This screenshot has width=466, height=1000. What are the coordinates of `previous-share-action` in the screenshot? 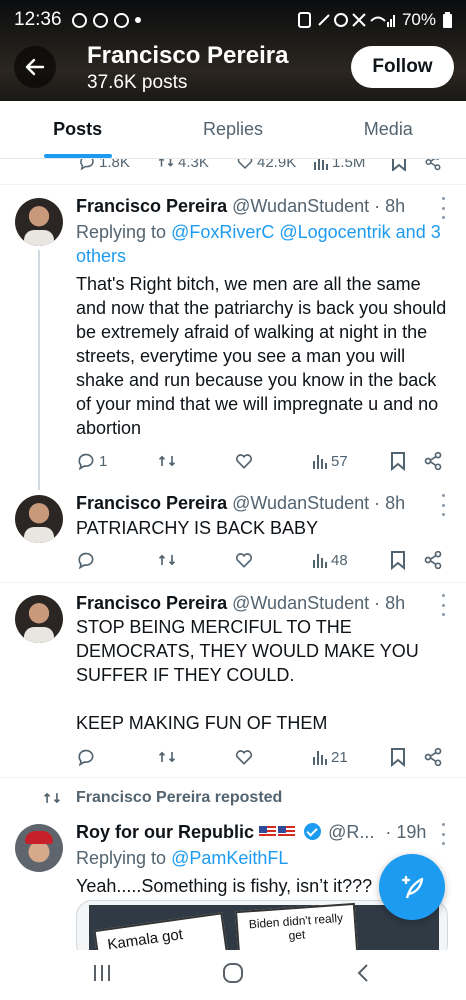 It's located at (433, 165).